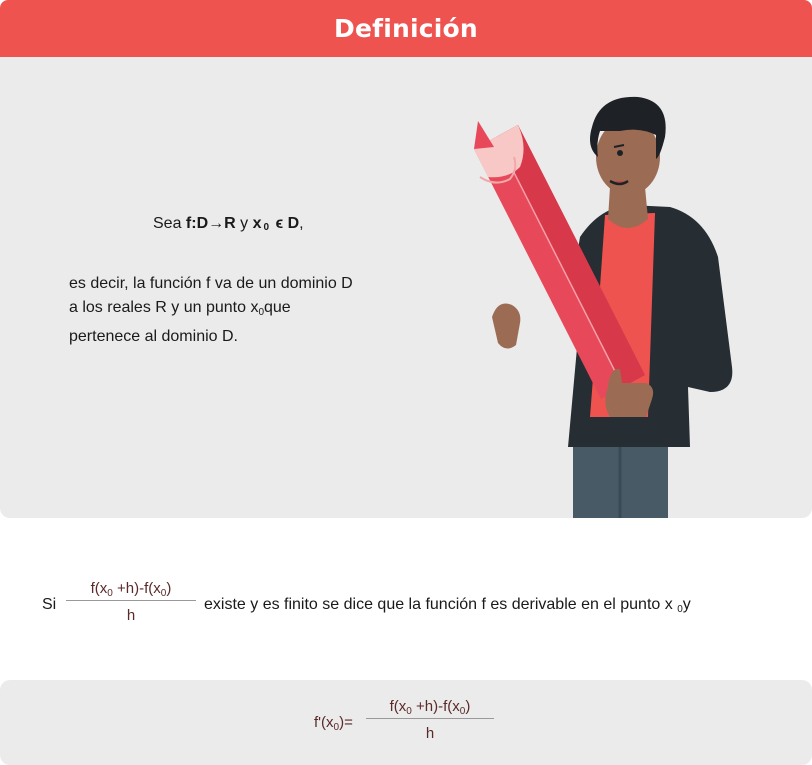 The width and height of the screenshot is (812, 765). I want to click on explanation-line-2-text: a los reales R y un punto x, so click(164, 307).